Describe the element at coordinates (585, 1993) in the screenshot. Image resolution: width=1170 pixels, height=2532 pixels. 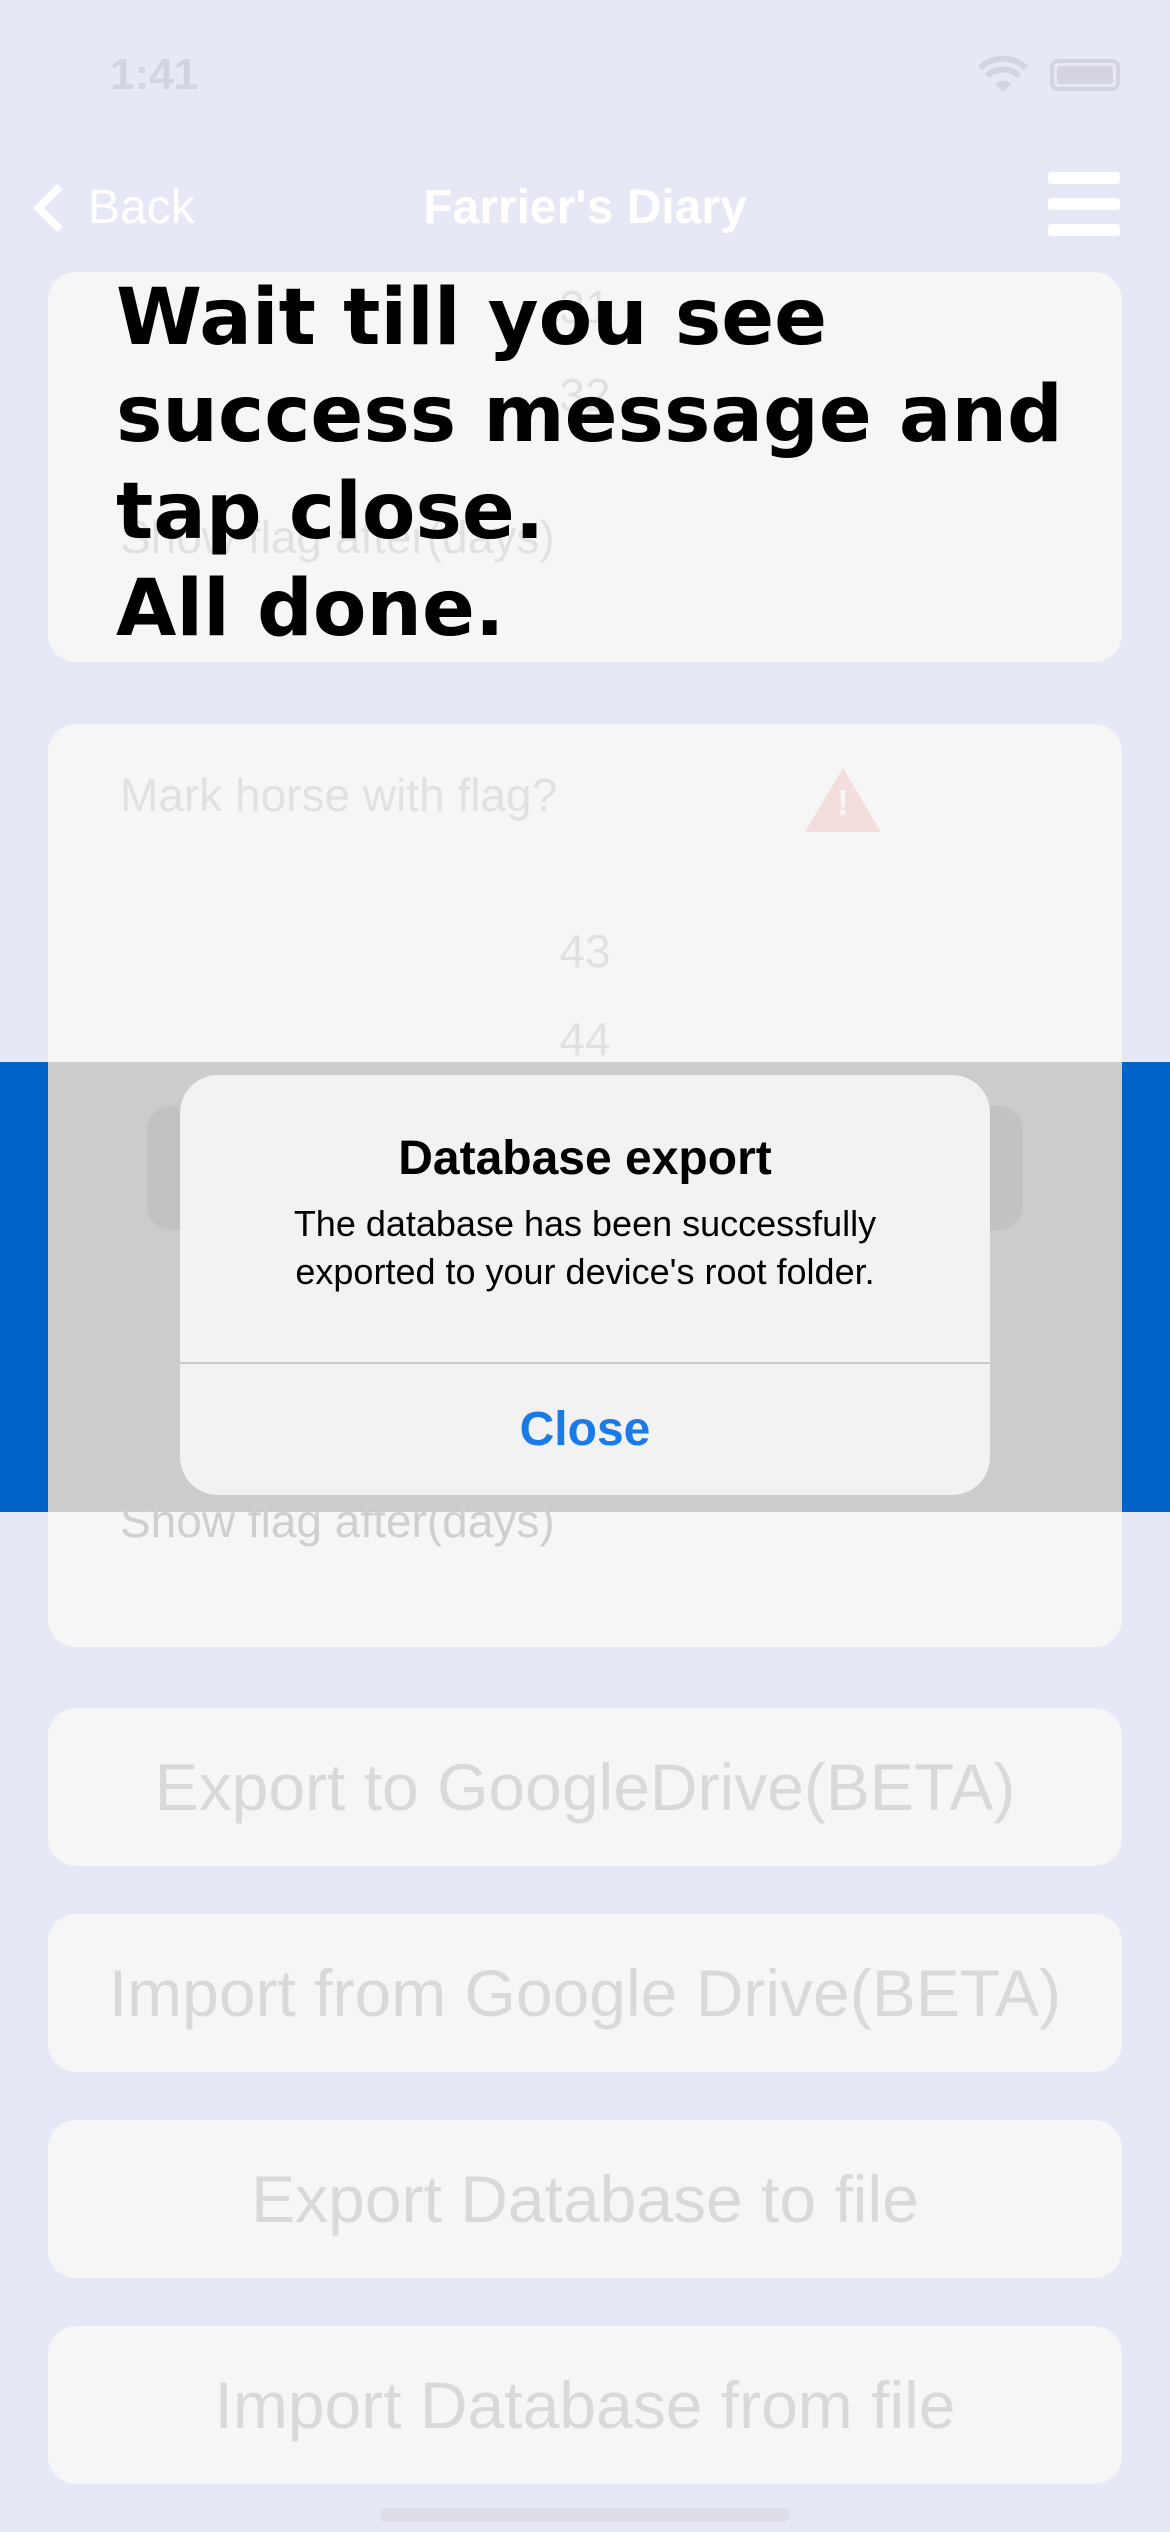
I see `import-google-drive-button: Import from Google Drive(BETA)` at that location.